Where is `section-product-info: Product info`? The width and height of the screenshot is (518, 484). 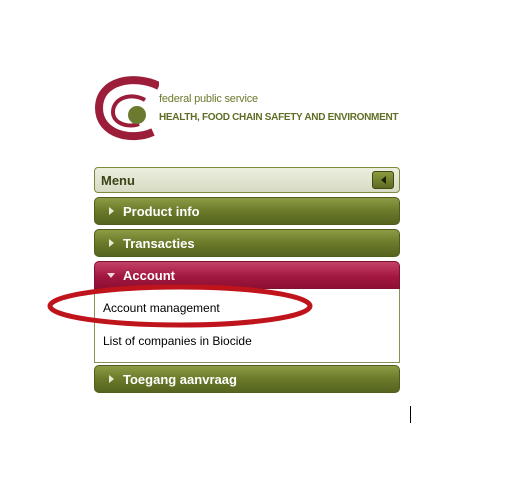 section-product-info: Product info is located at coordinates (247, 211).